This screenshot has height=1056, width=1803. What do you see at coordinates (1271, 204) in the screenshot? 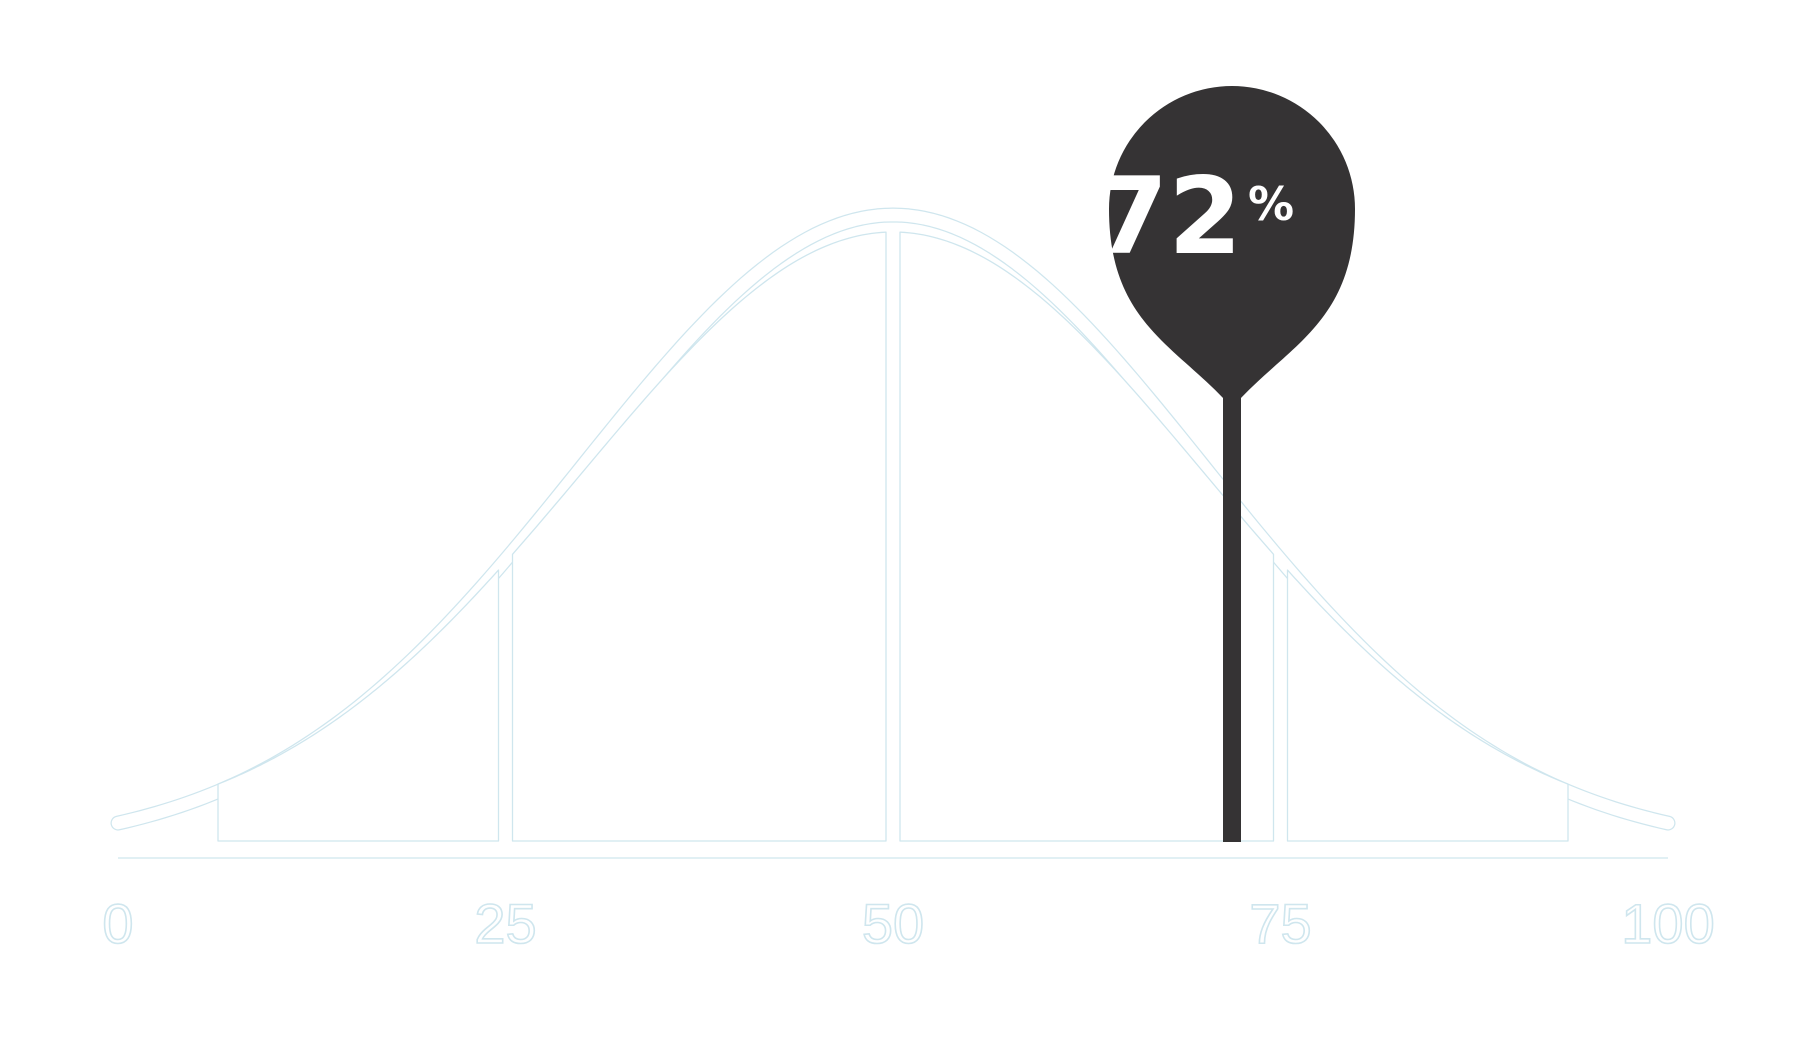
I see `marker-unit-label: %` at bounding box center [1271, 204].